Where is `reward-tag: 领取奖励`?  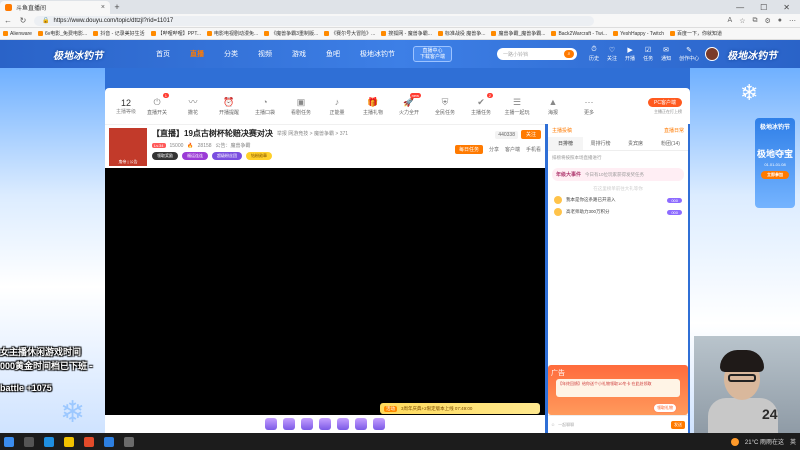 reward-tag: 领取奖励 is located at coordinates (165, 156).